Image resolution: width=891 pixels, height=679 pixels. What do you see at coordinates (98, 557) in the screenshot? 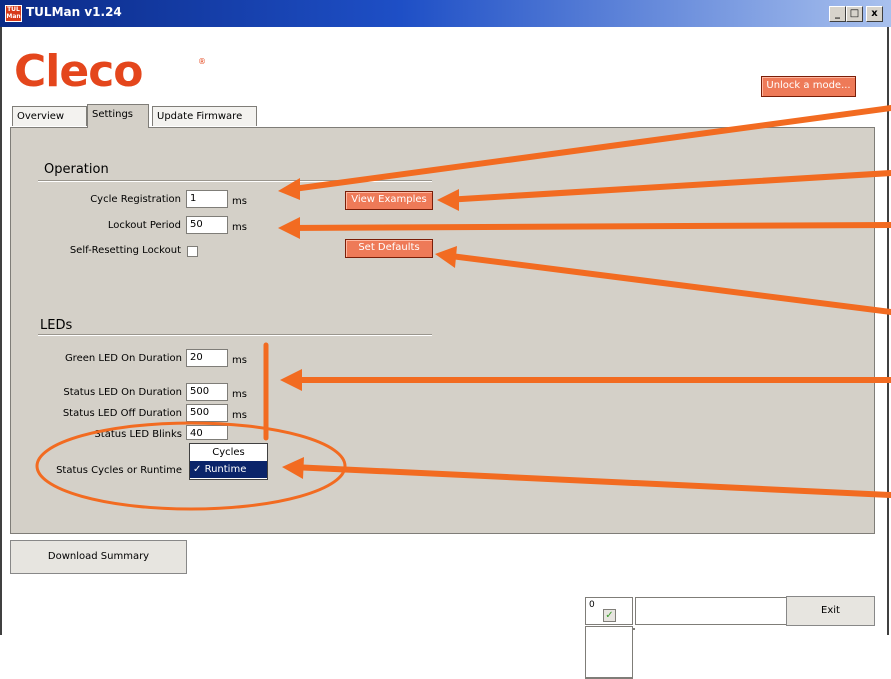
I see `download-summary-button: Download Summary` at bounding box center [98, 557].